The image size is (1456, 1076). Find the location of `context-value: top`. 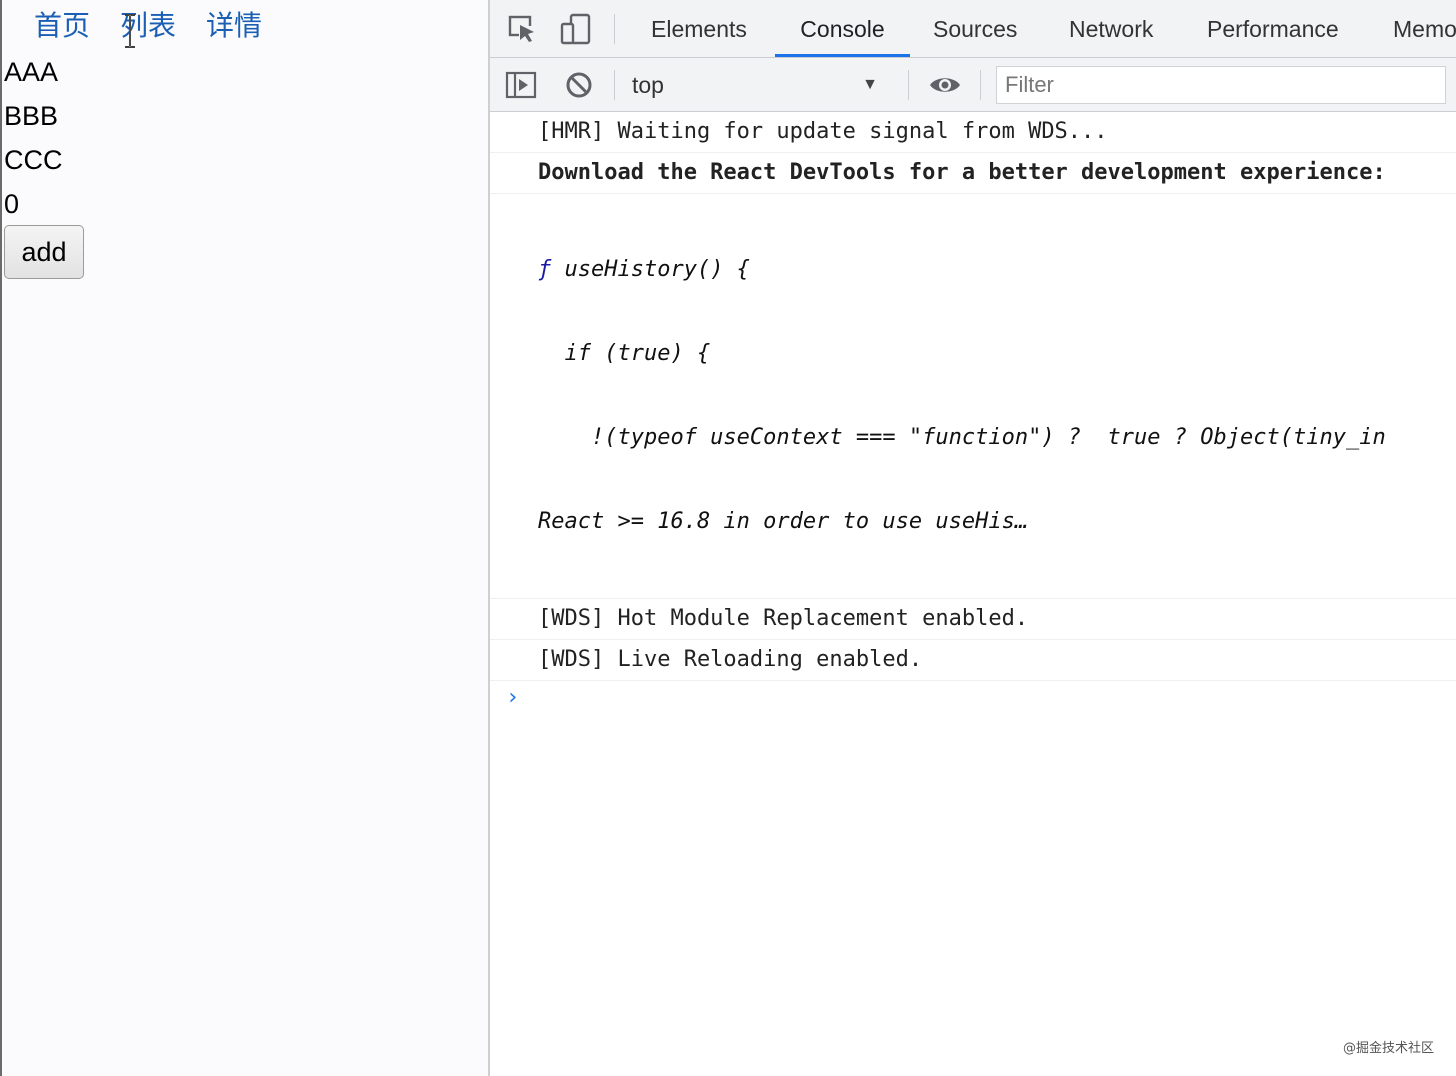

context-value: top is located at coordinates (648, 85).